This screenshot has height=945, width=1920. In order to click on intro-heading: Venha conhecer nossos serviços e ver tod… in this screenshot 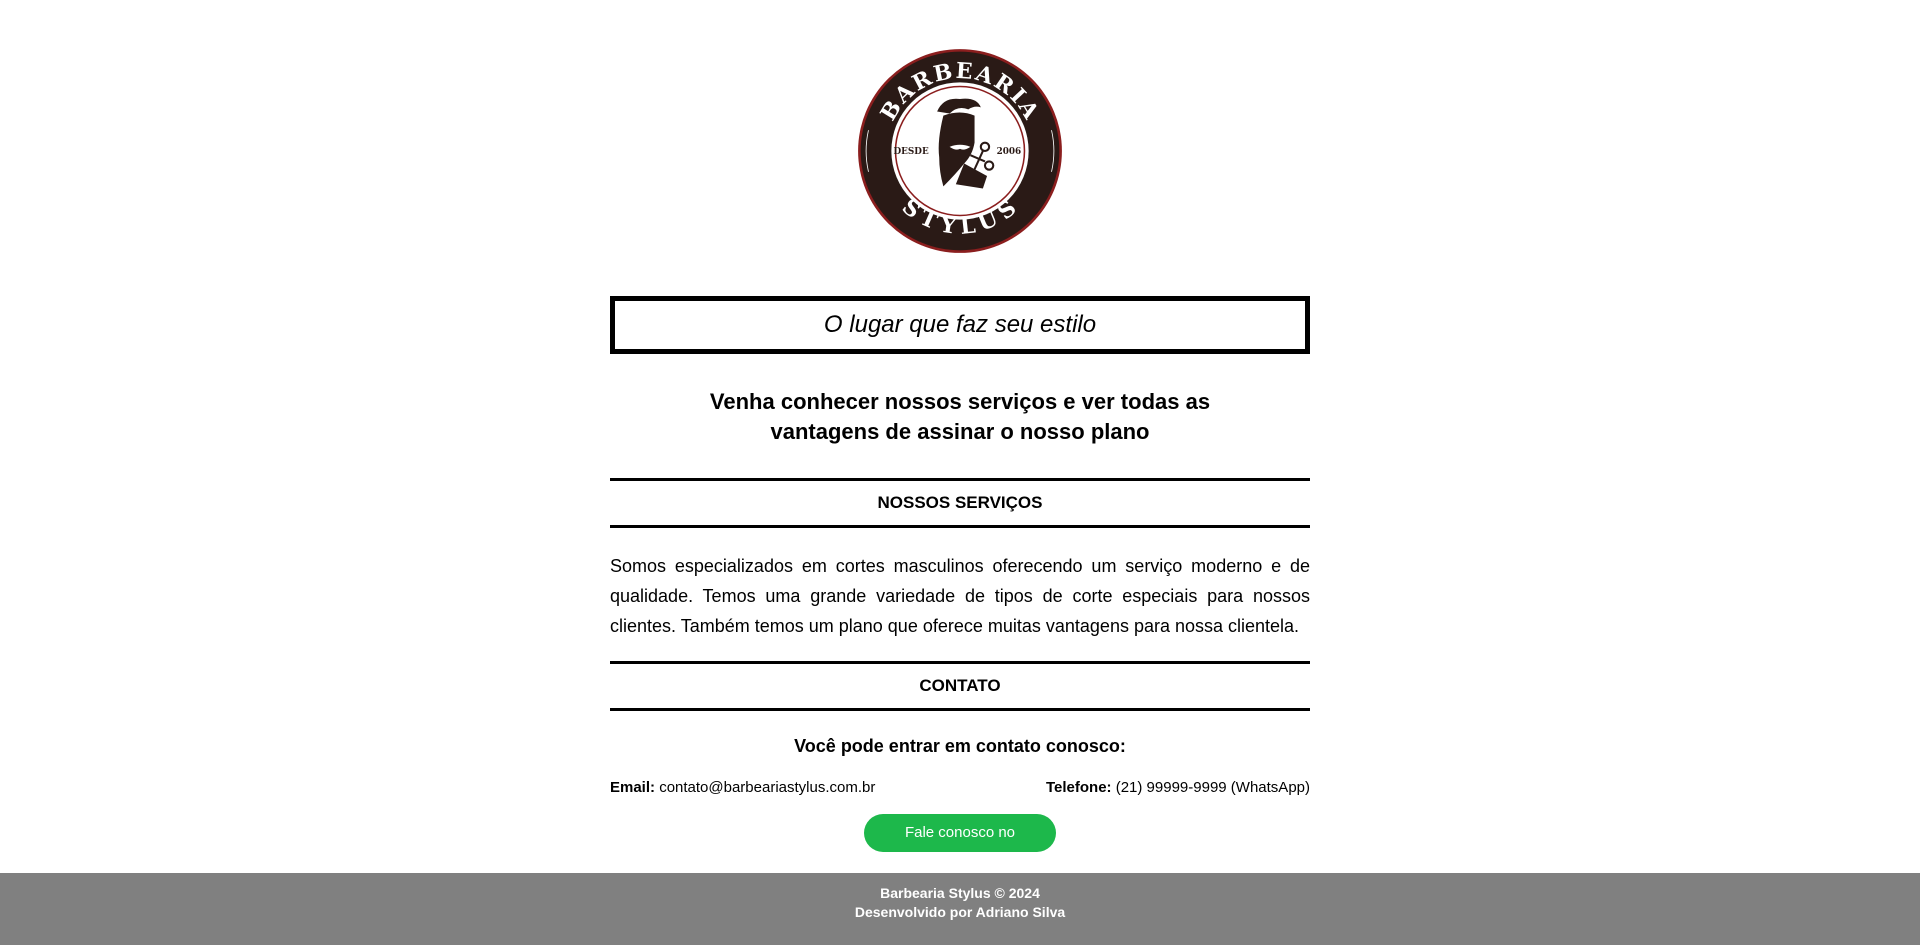, I will do `click(960, 417)`.